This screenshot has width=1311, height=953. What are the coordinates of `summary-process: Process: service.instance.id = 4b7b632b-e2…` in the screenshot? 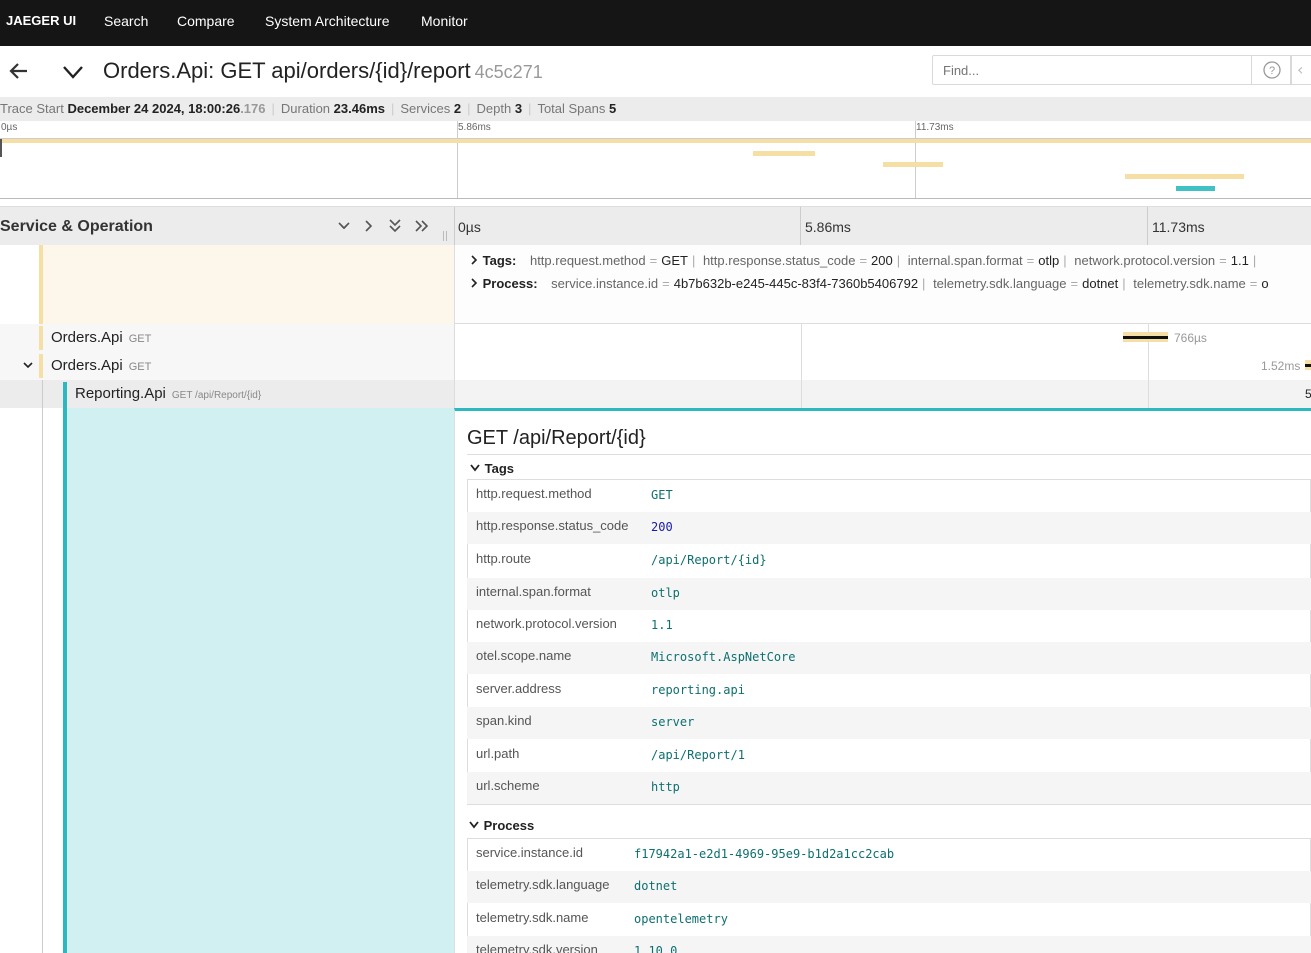 It's located at (869, 283).